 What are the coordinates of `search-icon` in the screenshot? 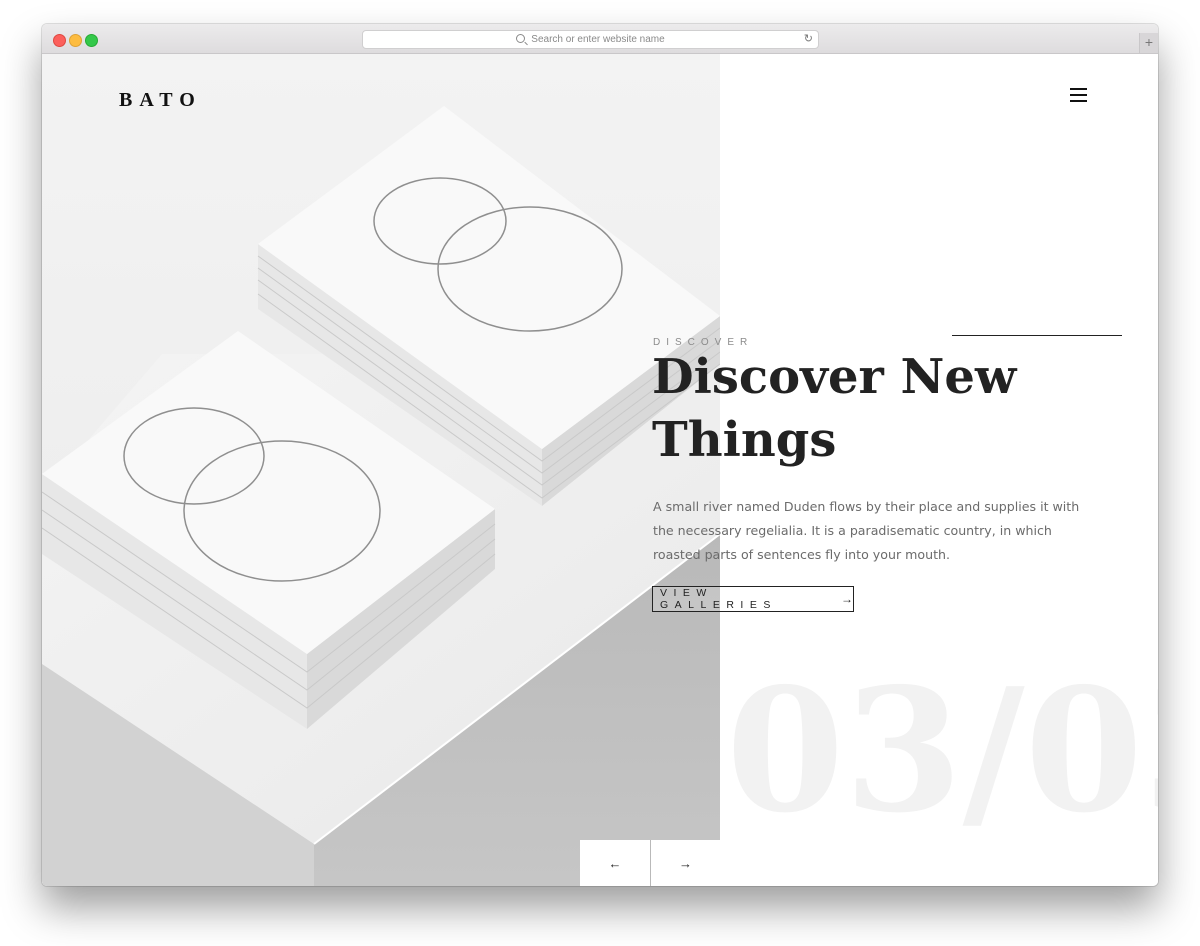 It's located at (521, 38).